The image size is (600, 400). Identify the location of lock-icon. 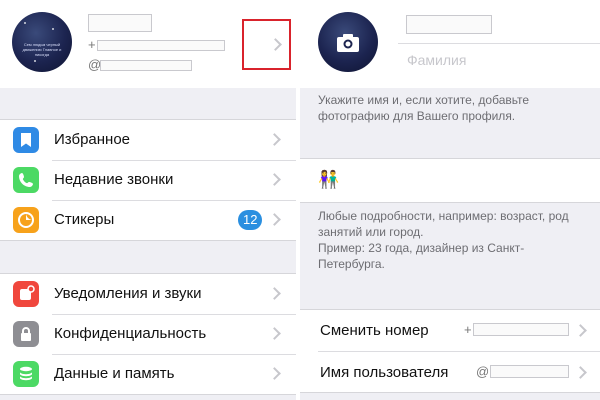
(26, 334).